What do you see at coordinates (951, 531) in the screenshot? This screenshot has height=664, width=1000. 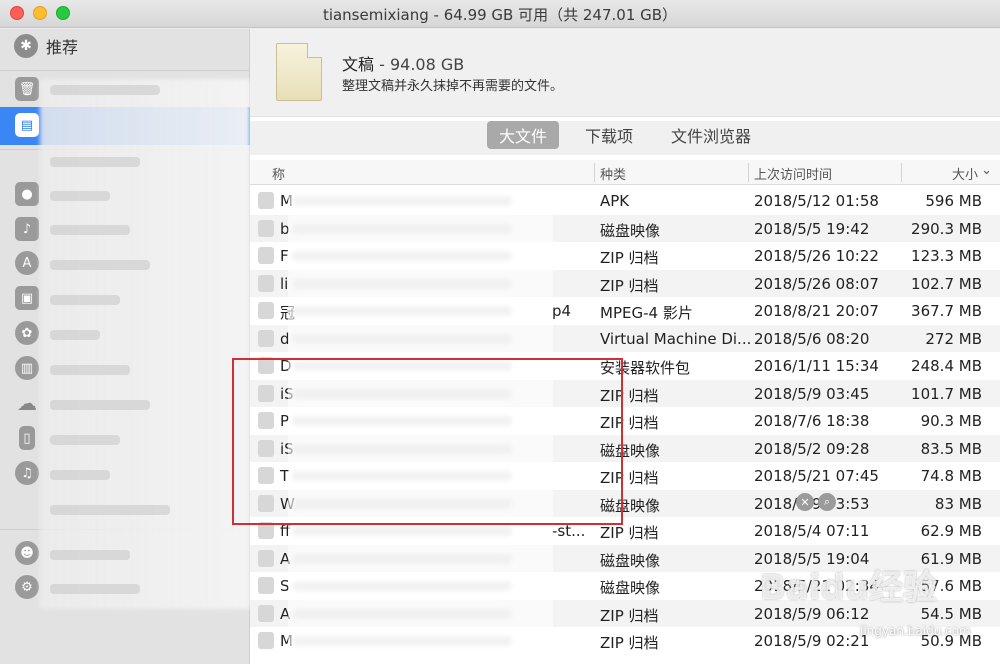 I see `file-size: 62.9 MB` at bounding box center [951, 531].